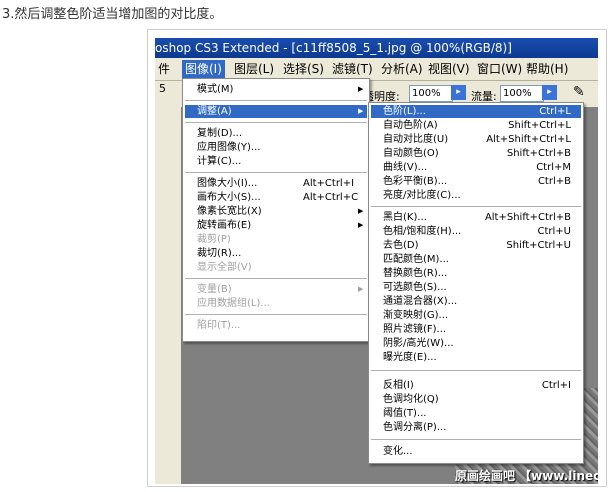 This screenshot has width=613, height=492. Describe the element at coordinates (449, 69) in the screenshot. I see `menu-view: 视图(V)` at that location.